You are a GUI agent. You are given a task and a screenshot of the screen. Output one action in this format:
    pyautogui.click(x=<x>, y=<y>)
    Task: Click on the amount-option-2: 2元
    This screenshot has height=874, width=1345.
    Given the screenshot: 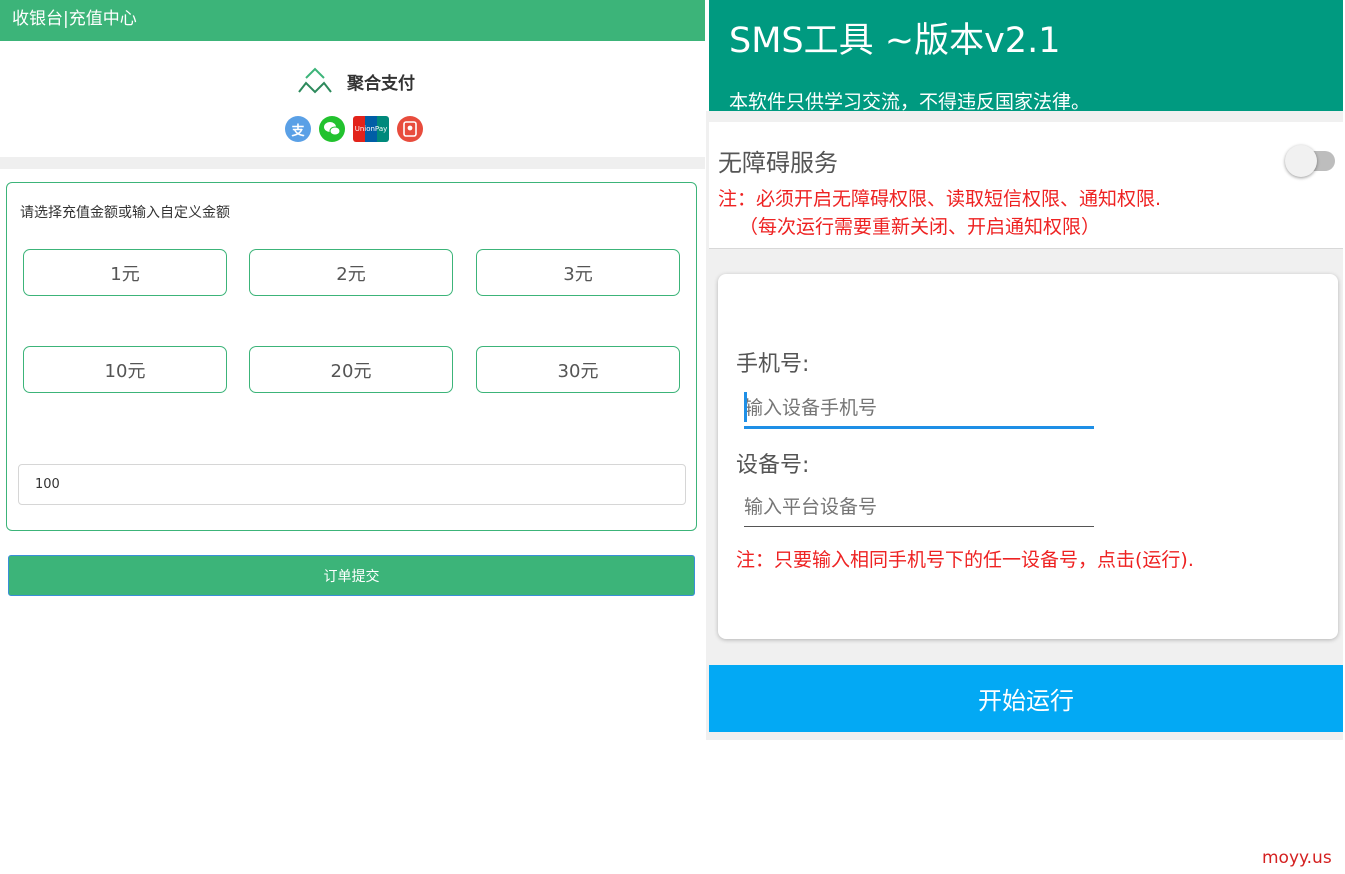 What is the action you would take?
    pyautogui.click(x=351, y=272)
    